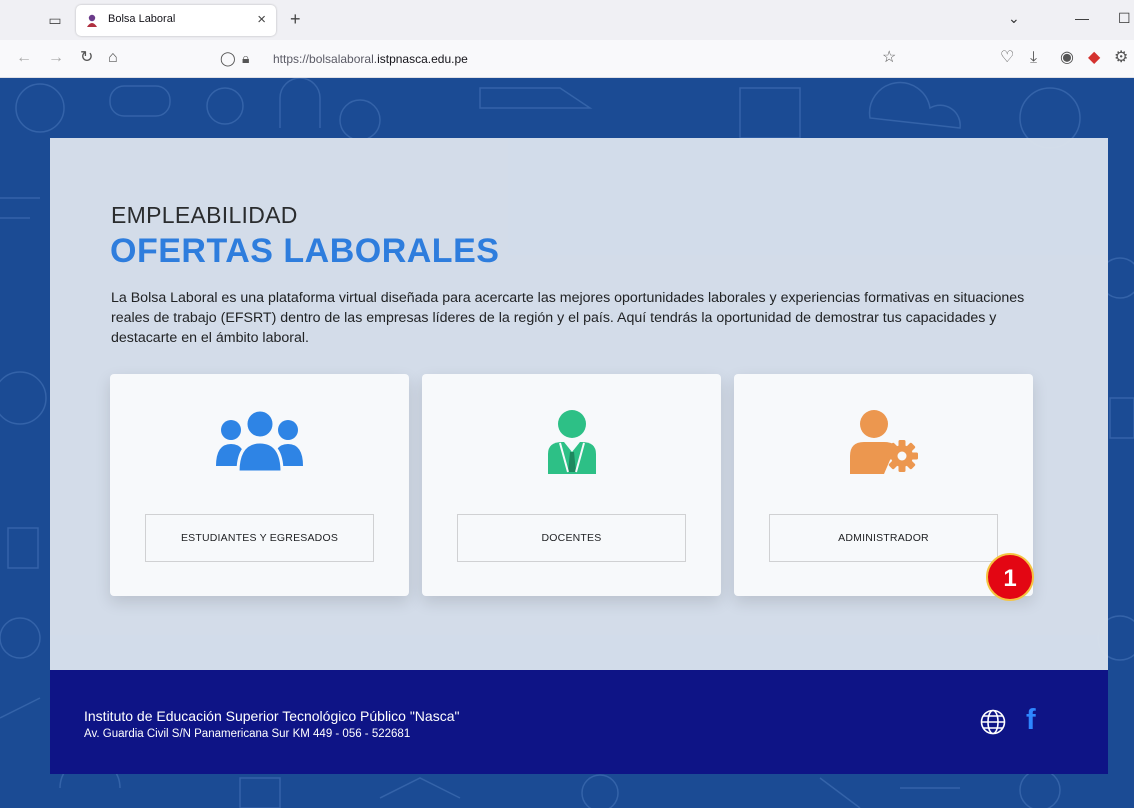 The height and width of the screenshot is (808, 1134). Describe the element at coordinates (113, 58) in the screenshot. I see `home-icon: ⌂` at that location.